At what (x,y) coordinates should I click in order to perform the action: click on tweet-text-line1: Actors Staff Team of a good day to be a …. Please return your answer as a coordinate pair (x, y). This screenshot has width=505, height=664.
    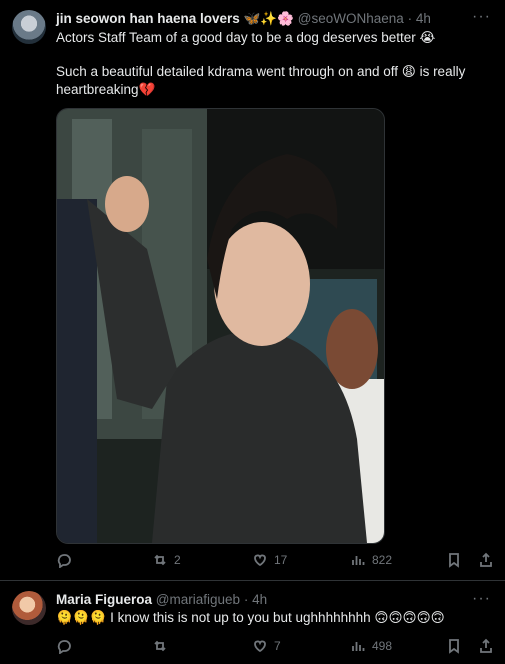
    Looking at the image, I should click on (246, 37).